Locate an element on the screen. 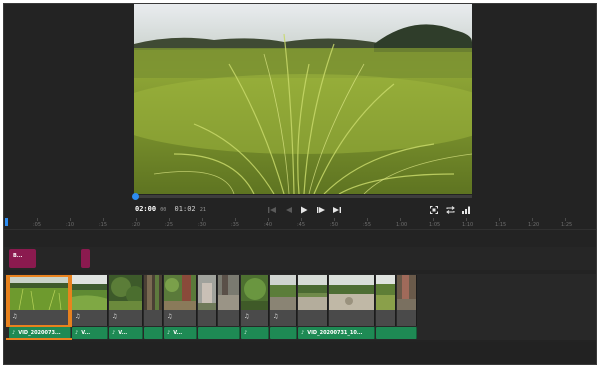 The image size is (600, 368). scrub-handle is located at coordinates (135, 196).